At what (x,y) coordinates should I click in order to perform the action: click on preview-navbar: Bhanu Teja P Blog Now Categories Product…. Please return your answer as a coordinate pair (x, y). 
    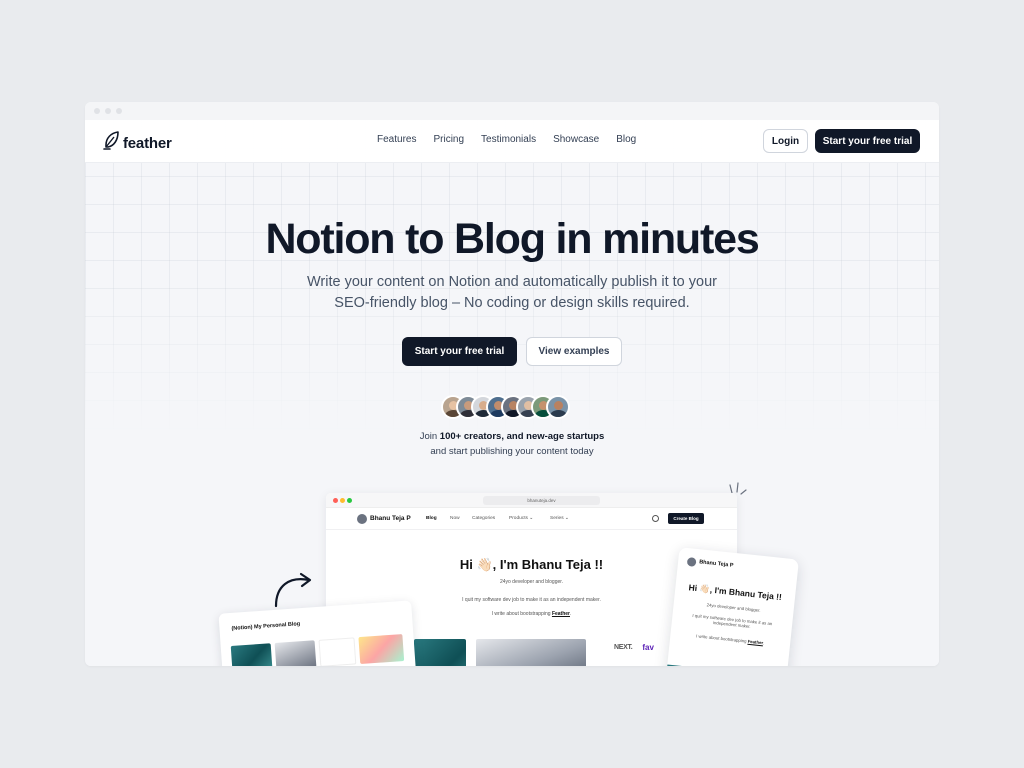
    Looking at the image, I should click on (531, 519).